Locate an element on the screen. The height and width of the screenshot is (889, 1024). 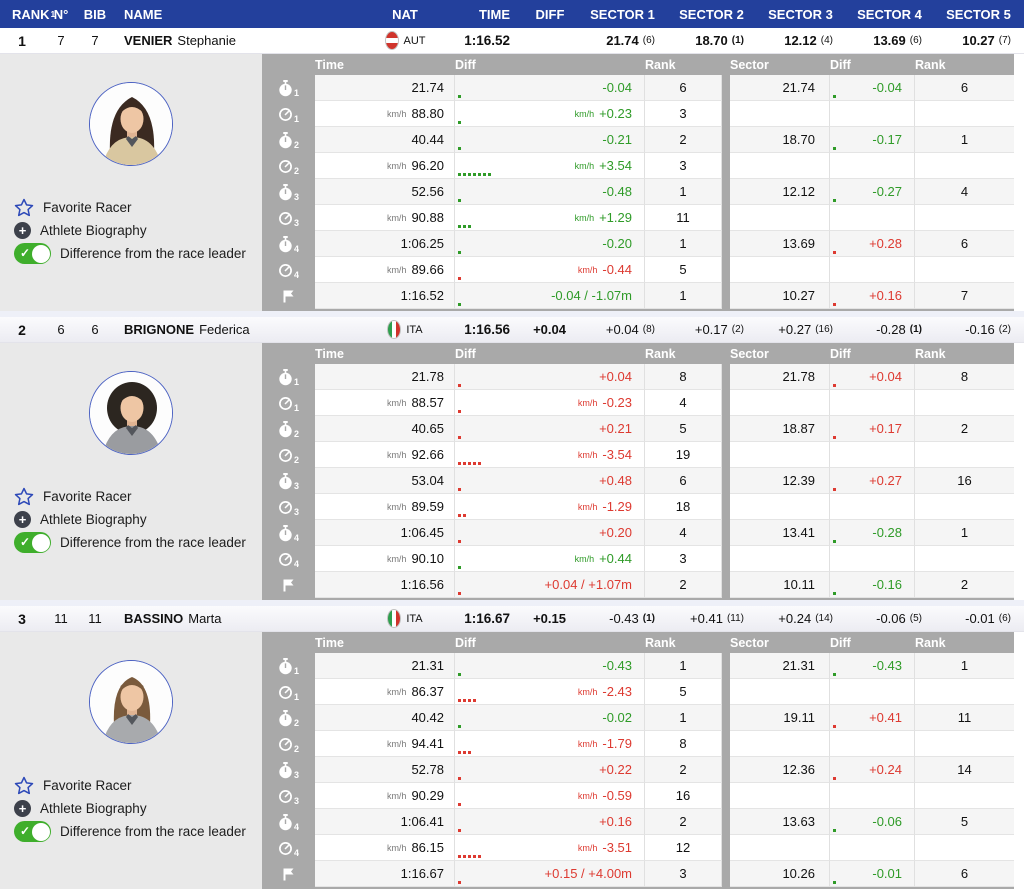
sector-rank: 6 is located at coordinates (964, 874).